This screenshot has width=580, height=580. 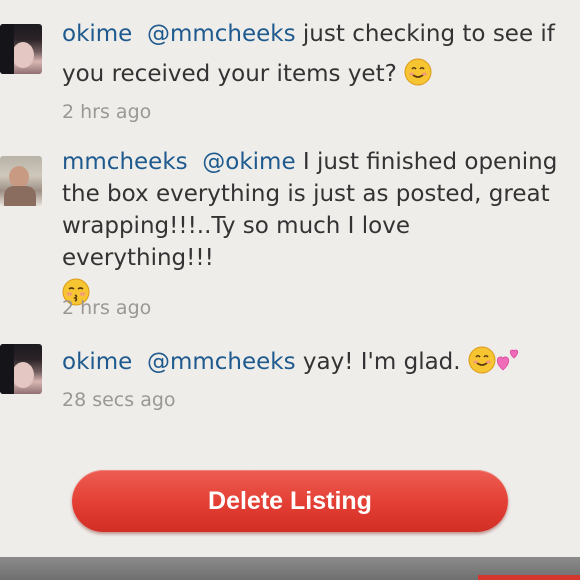 What do you see at coordinates (529, 577) in the screenshot?
I see `bottom-toolbar-accent` at bounding box center [529, 577].